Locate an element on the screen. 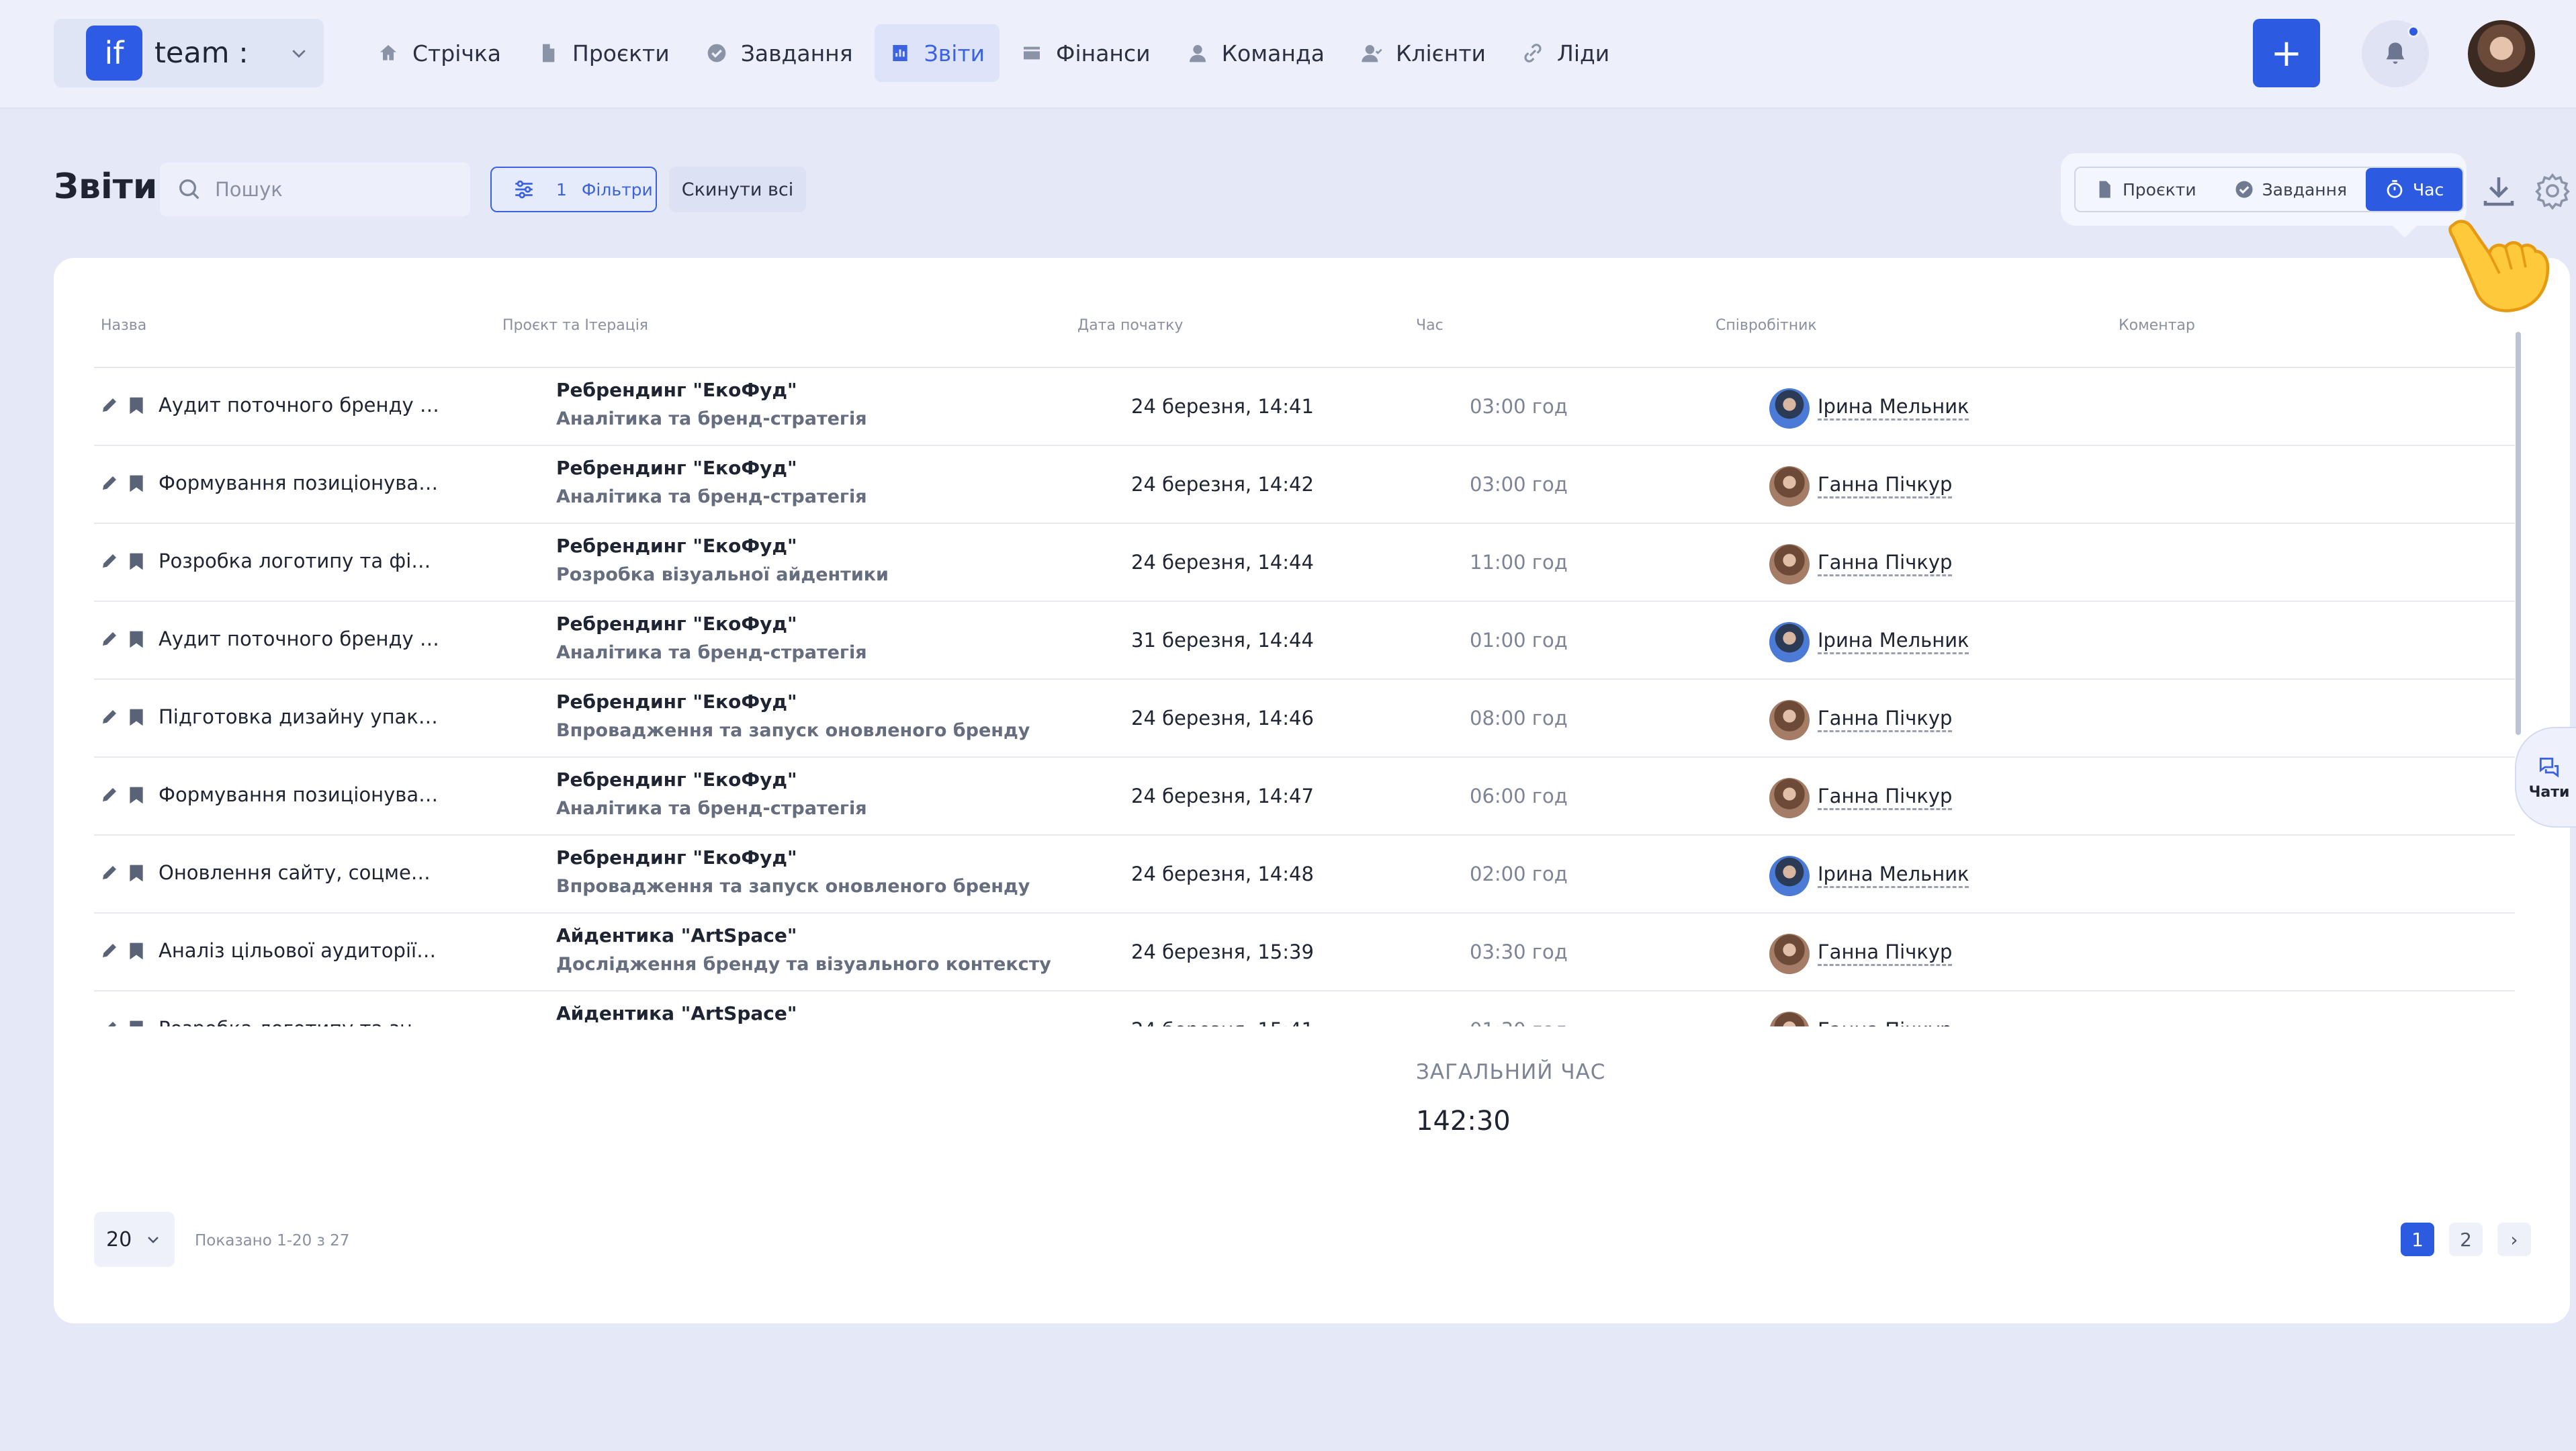 The image size is (2576, 1451). nav-item-tasks: Завдання is located at coordinates (779, 53).